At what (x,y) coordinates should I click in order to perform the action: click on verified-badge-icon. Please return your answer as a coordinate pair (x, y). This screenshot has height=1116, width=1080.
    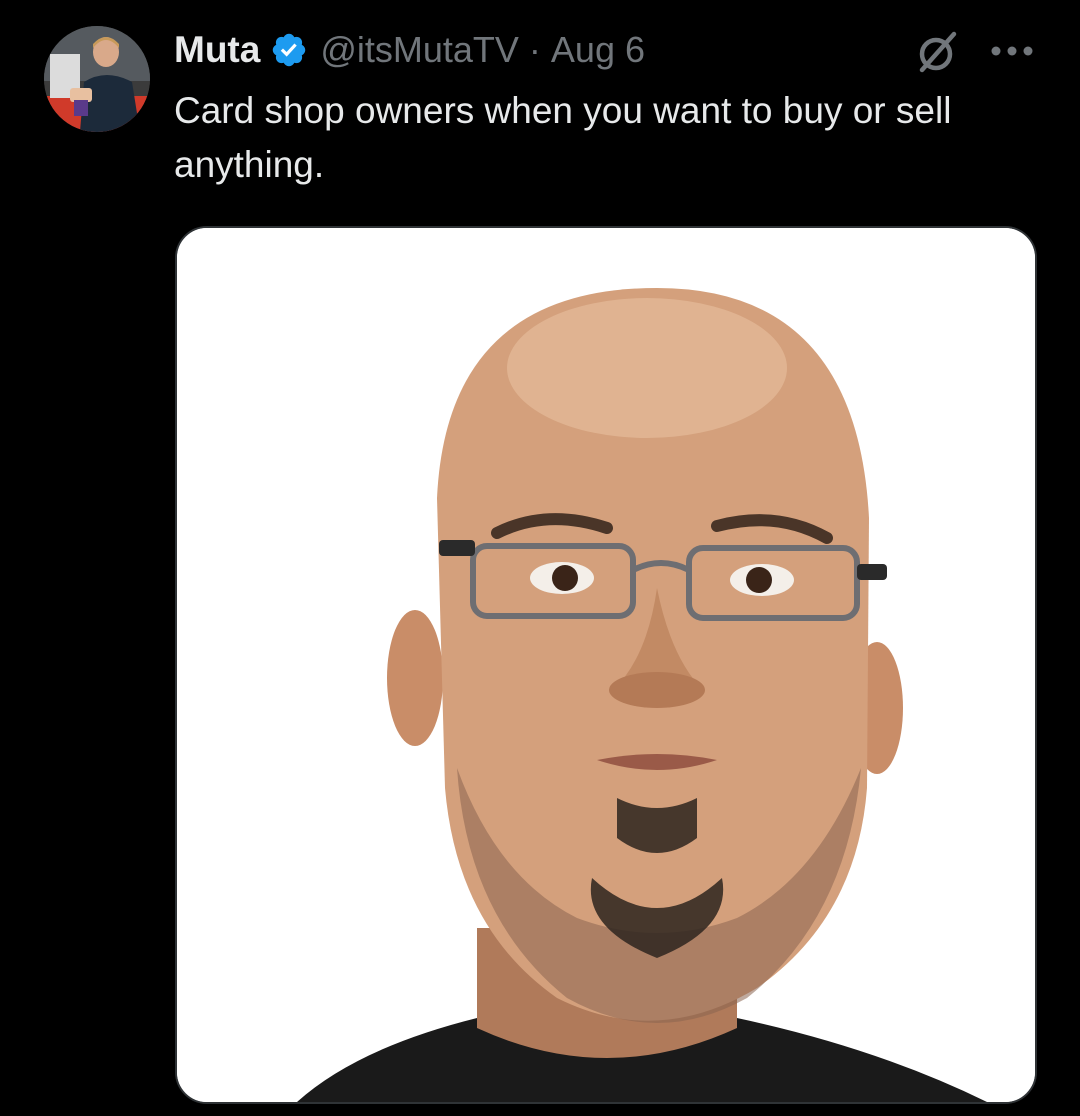
    Looking at the image, I should click on (289, 50).